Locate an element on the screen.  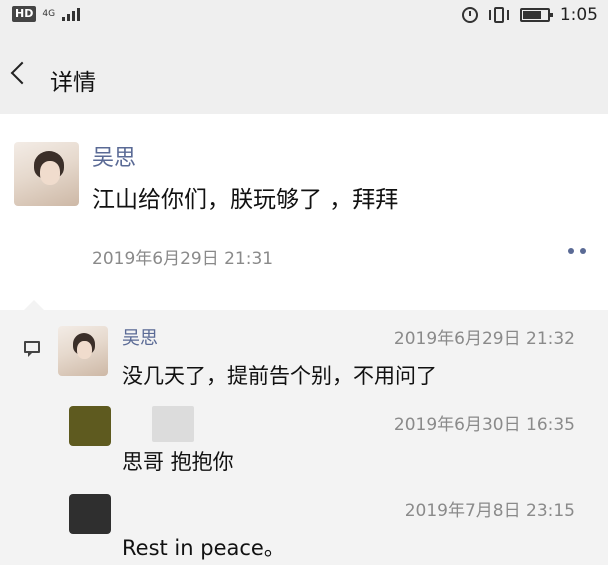
post-text: 江山给你们，朕玩够了 ，拜拜 is located at coordinates (245, 200).